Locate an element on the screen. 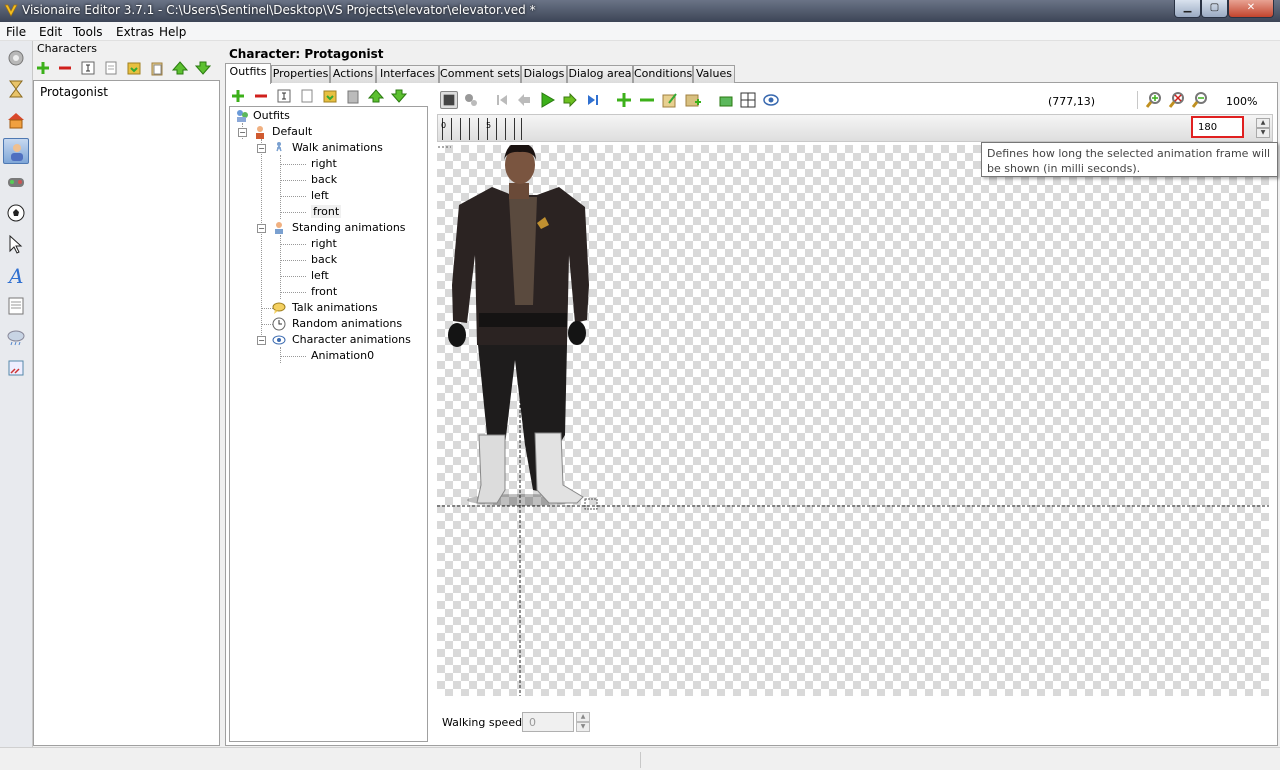 The image size is (1280, 770). tab-dialogs: Dialogs is located at coordinates (544, 74).